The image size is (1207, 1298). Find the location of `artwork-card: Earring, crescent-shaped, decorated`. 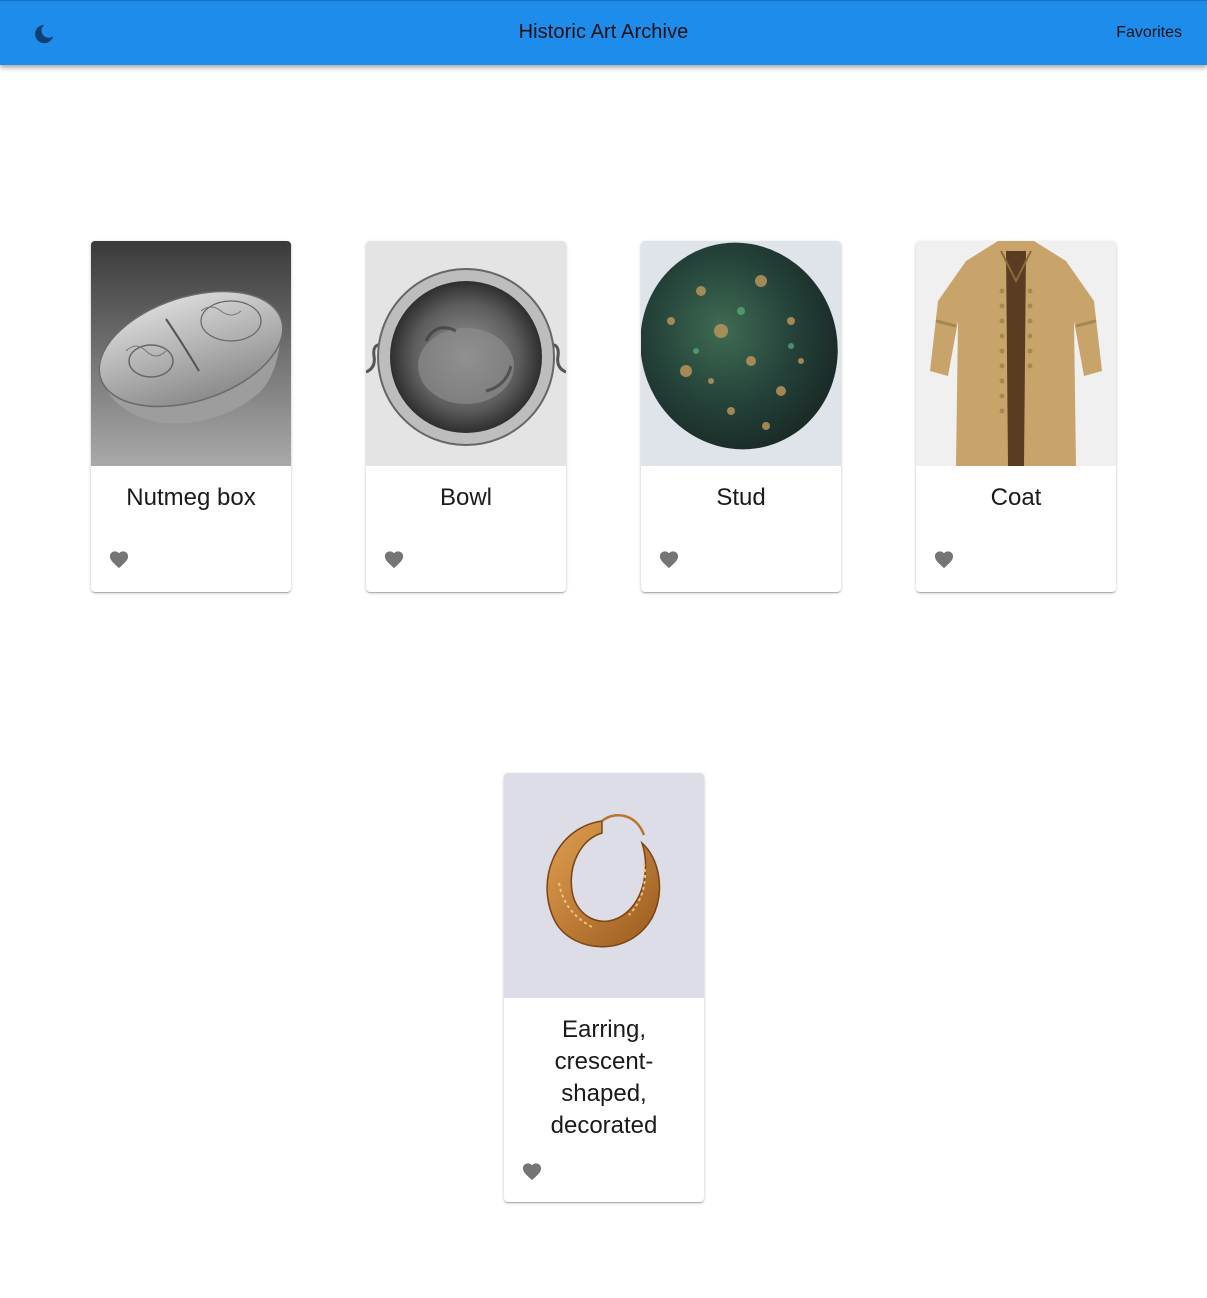

artwork-card: Earring, crescent-shaped, decorated is located at coordinates (604, 987).